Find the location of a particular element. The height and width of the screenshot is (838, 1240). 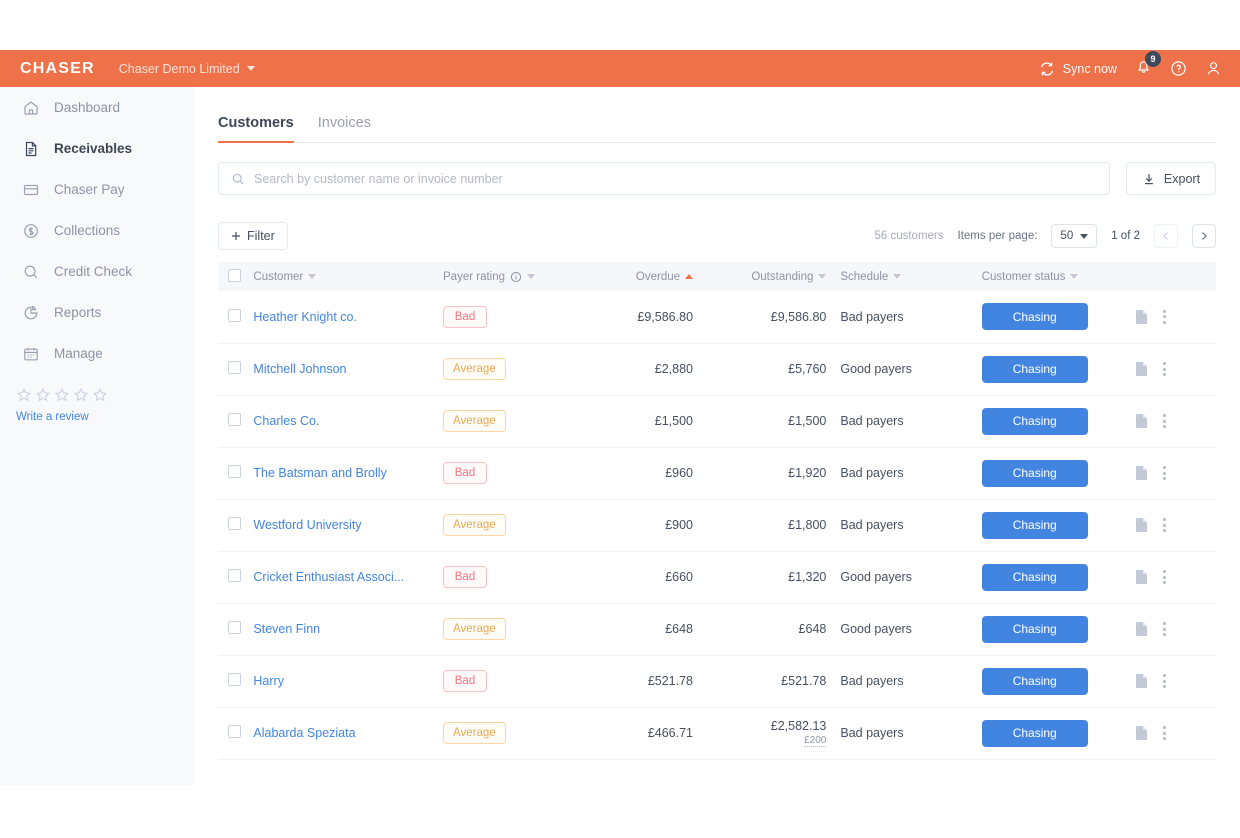

table-row: Harry Bad £521.78 £521.78 Bad payers Chasing is located at coordinates (717, 681).